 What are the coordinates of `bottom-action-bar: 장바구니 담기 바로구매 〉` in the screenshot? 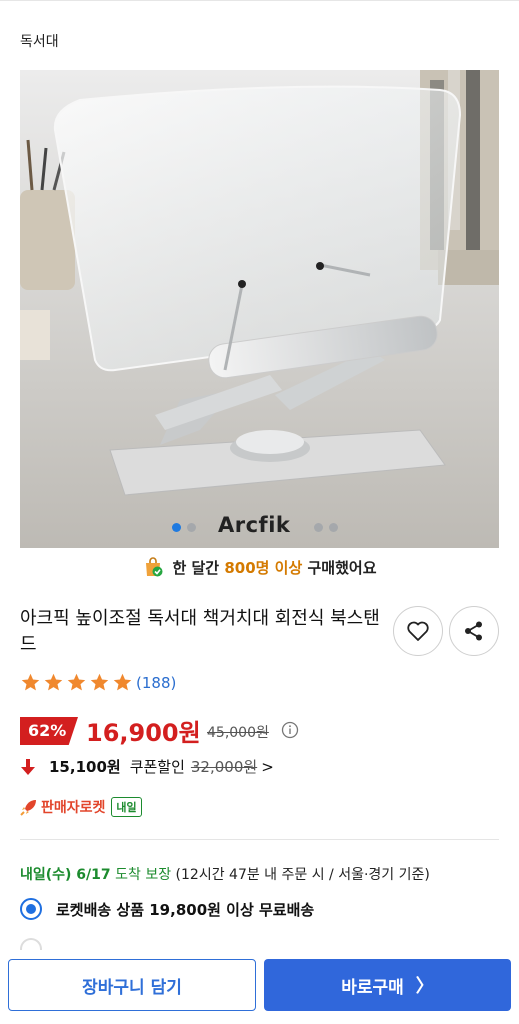 It's located at (259, 987).